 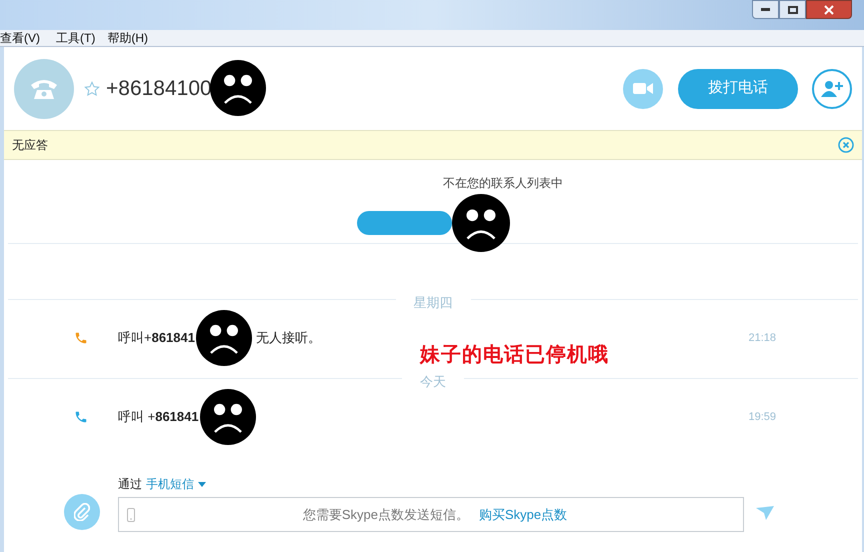 I want to click on sms-notice-text: 您需要Skype点数发送短信。, so click(x=385, y=515).